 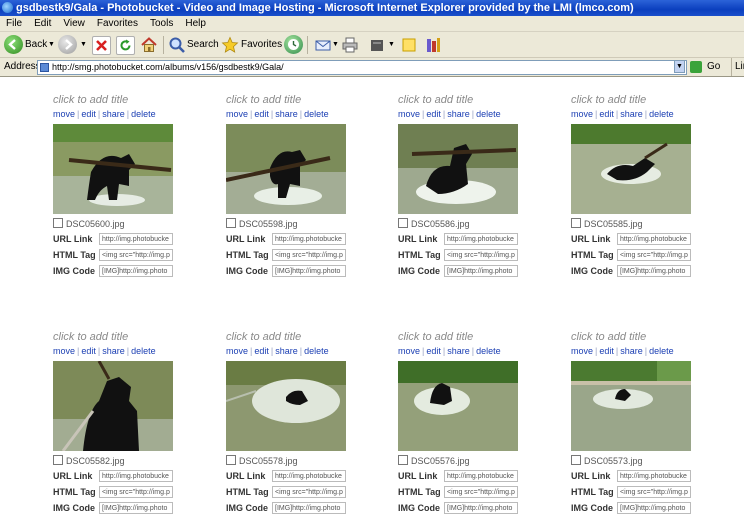 I want to click on mail-icon, so click(x=322, y=44).